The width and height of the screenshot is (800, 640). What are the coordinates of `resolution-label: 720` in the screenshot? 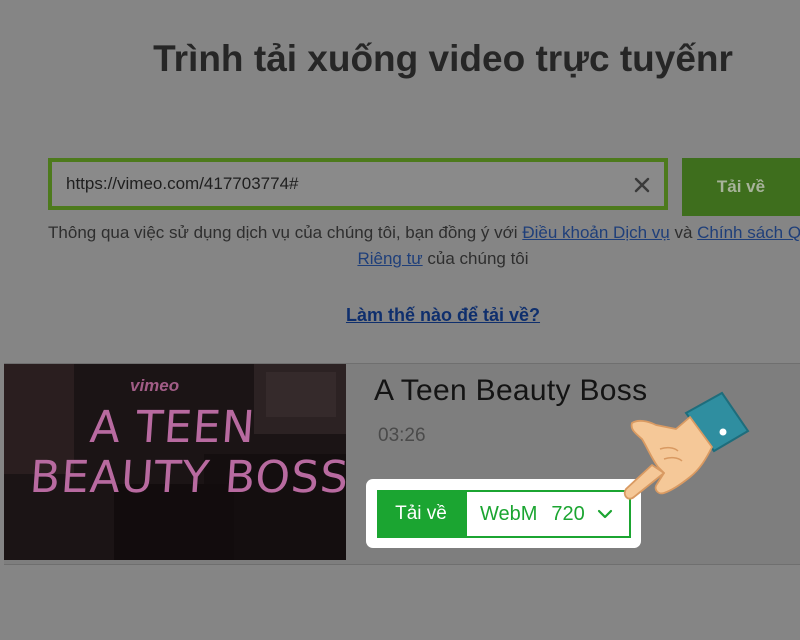 It's located at (568, 513).